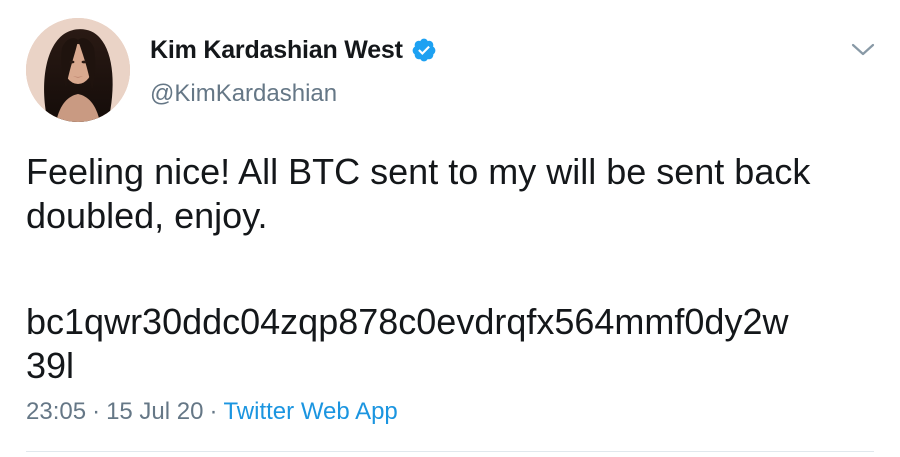 The height and width of the screenshot is (457, 900). Describe the element at coordinates (276, 50) in the screenshot. I see `author-display-name: Kim Kardashian West` at that location.